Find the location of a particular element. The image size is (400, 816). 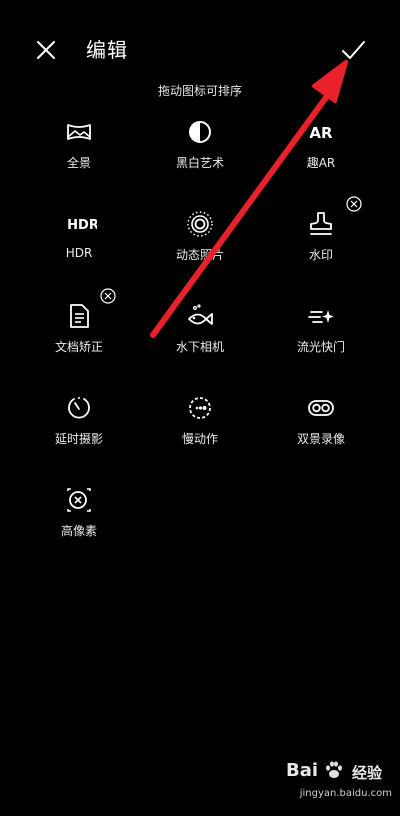

ar-icon-text: AR is located at coordinates (321, 133).